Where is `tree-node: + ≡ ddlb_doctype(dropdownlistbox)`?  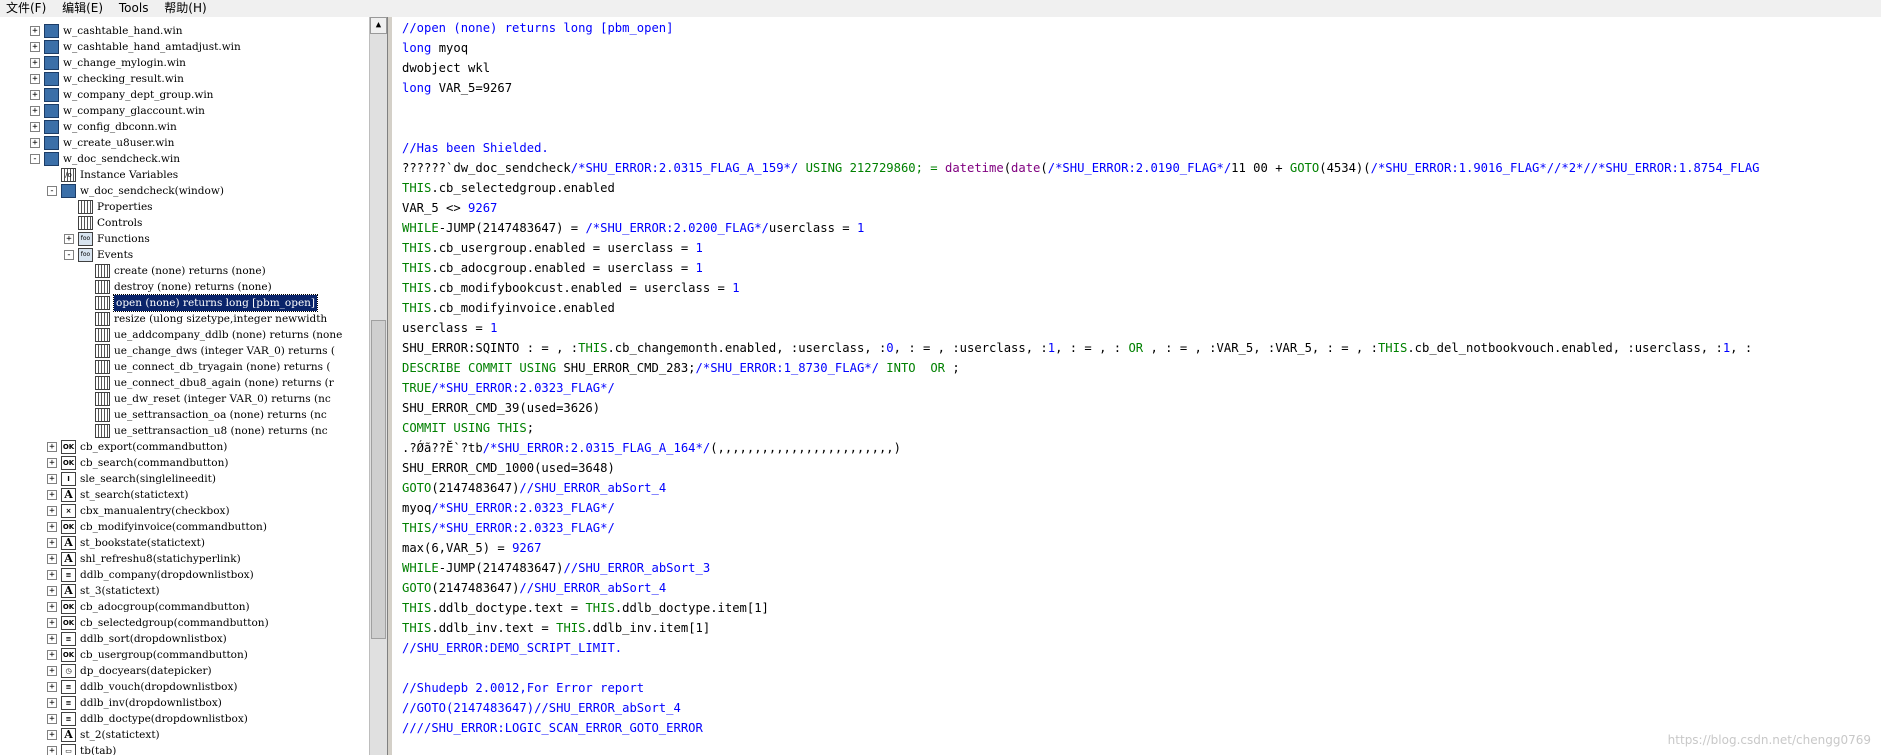
tree-node: + ≡ ddlb_doctype(dropdownlistbox) is located at coordinates (184, 719).